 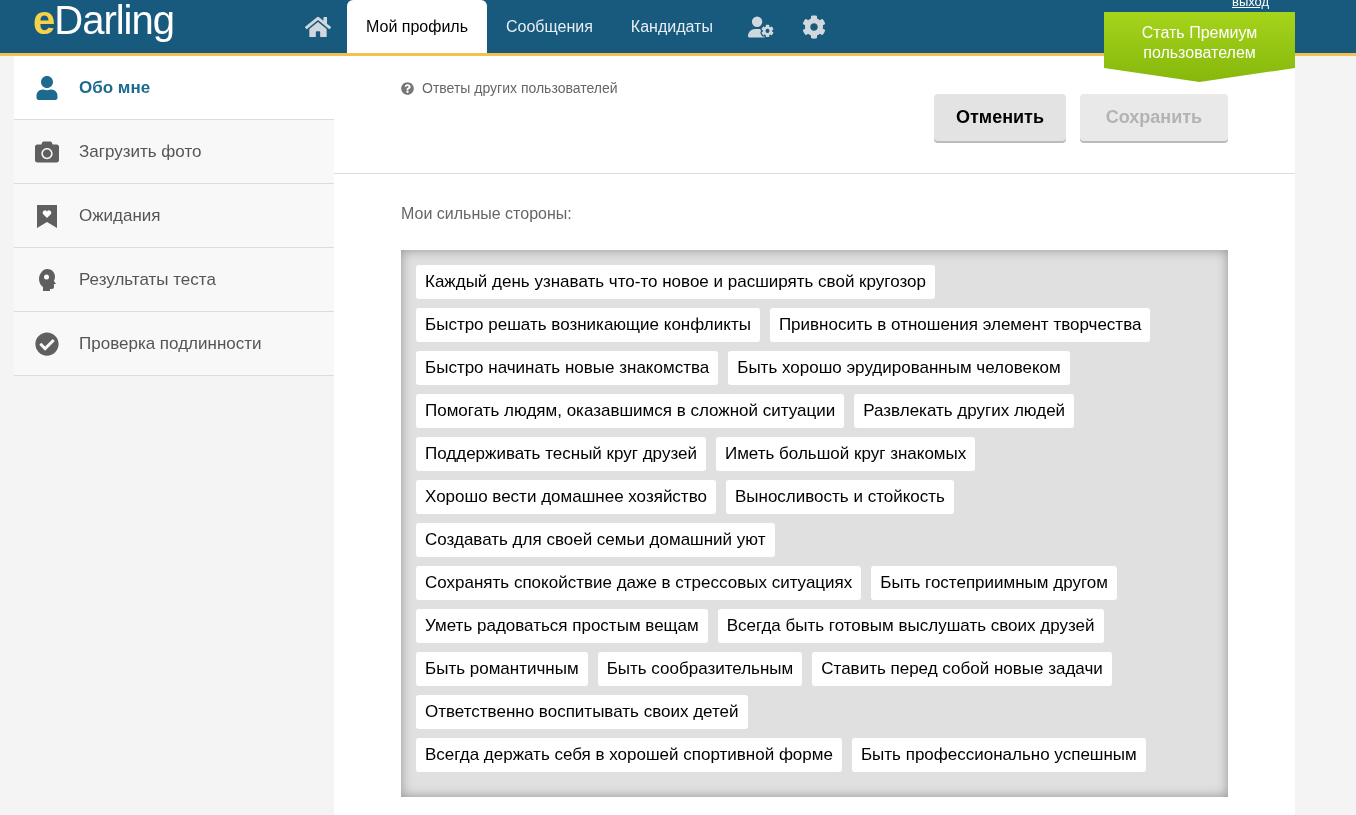 I want to click on strength-tag: Развлекать других людей, so click(x=964, y=411).